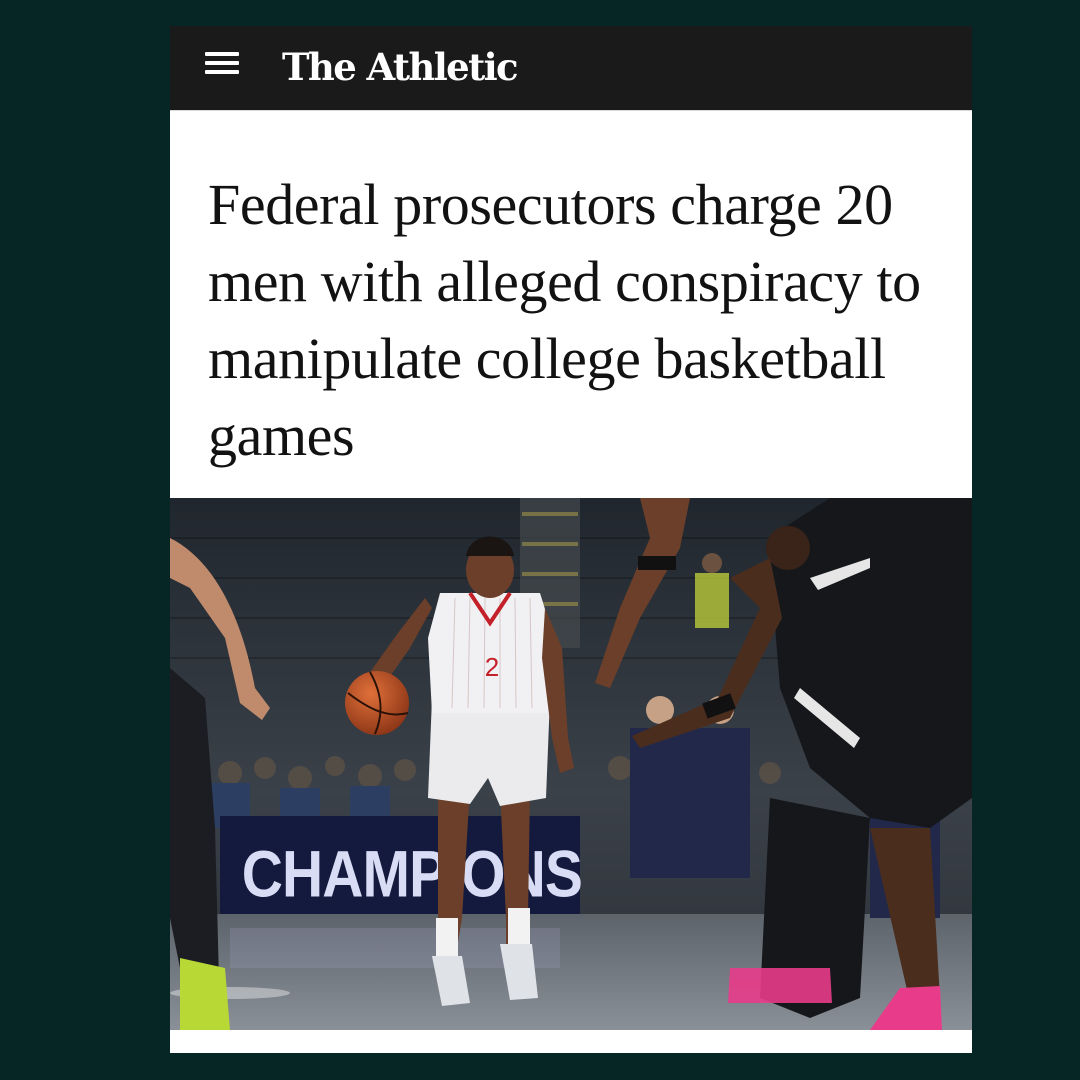 This screenshot has width=1080, height=1080. Describe the element at coordinates (571, 68) in the screenshot. I see `site-header: The Athletic` at that location.